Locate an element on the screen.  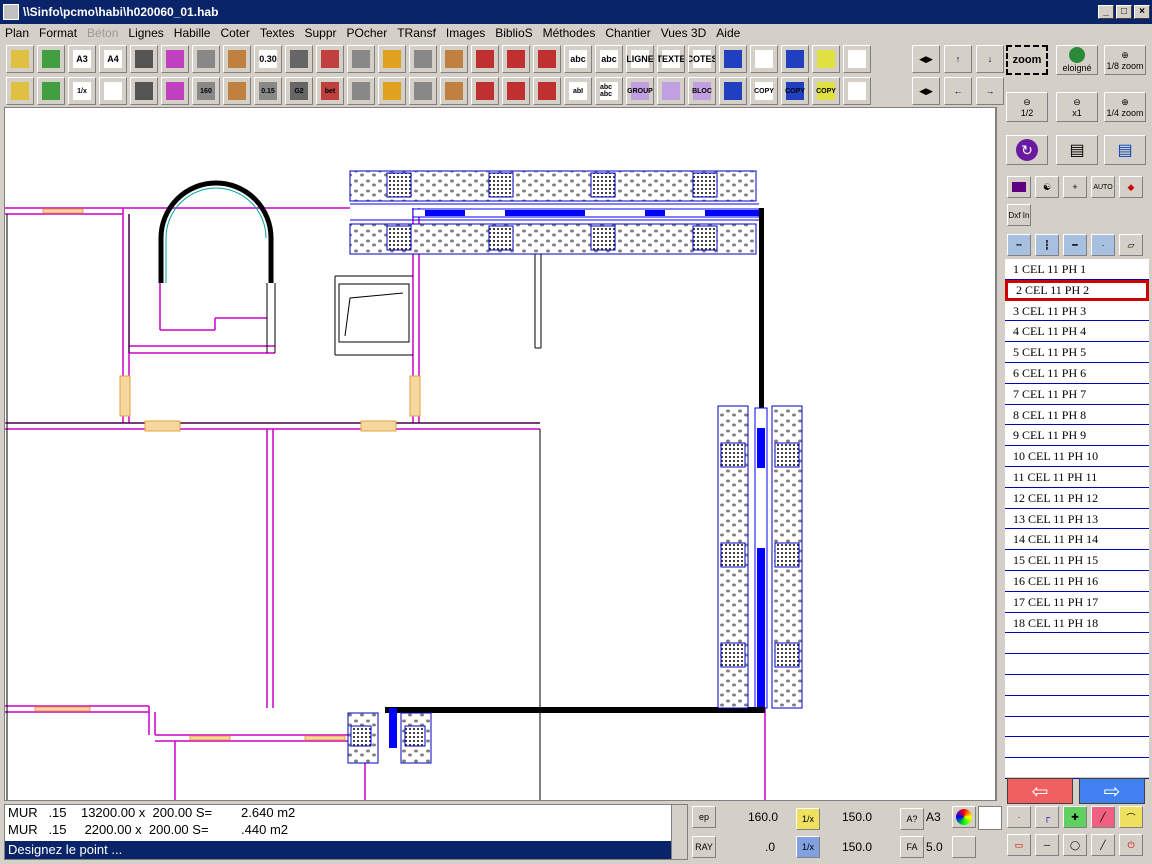
arc-snap-button: ⌒ is located at coordinates (1131, 817).